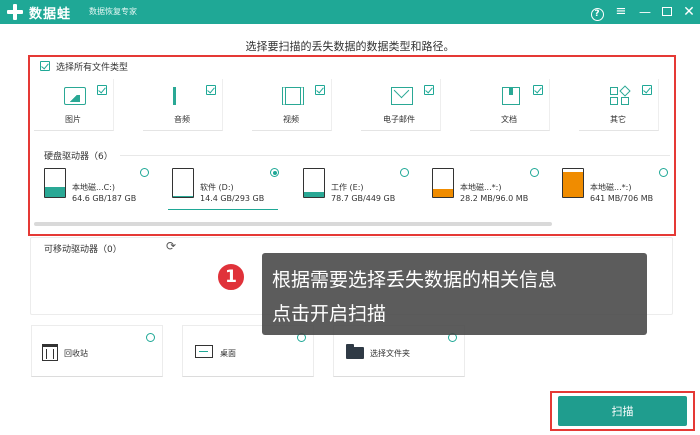 This screenshot has width=700, height=435. Describe the element at coordinates (50, 352) in the screenshot. I see `trash-icon` at that location.